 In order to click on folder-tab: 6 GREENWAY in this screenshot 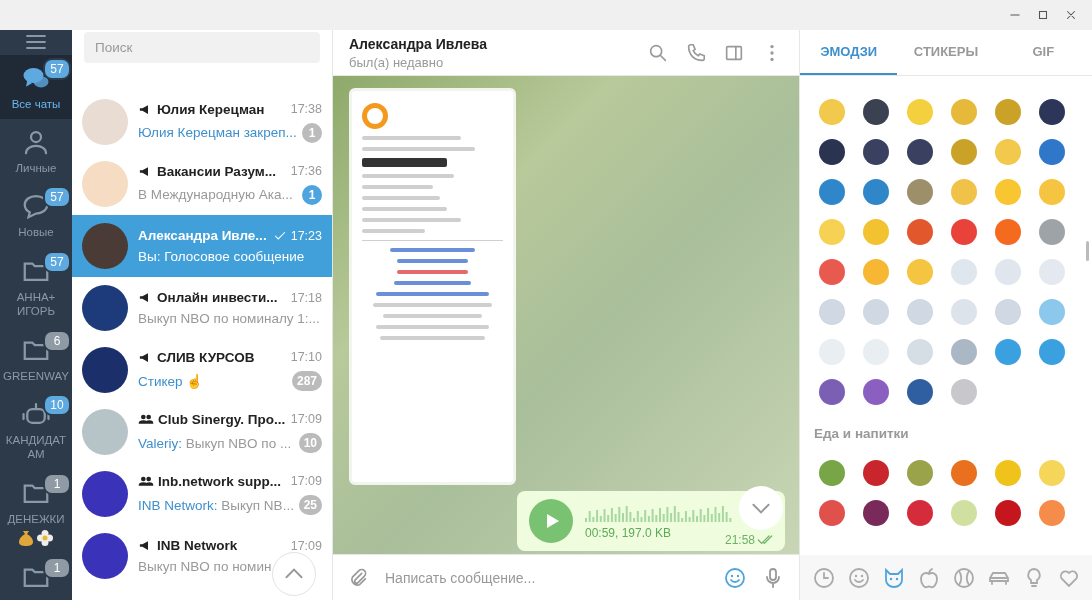, I will do `click(36, 358)`.